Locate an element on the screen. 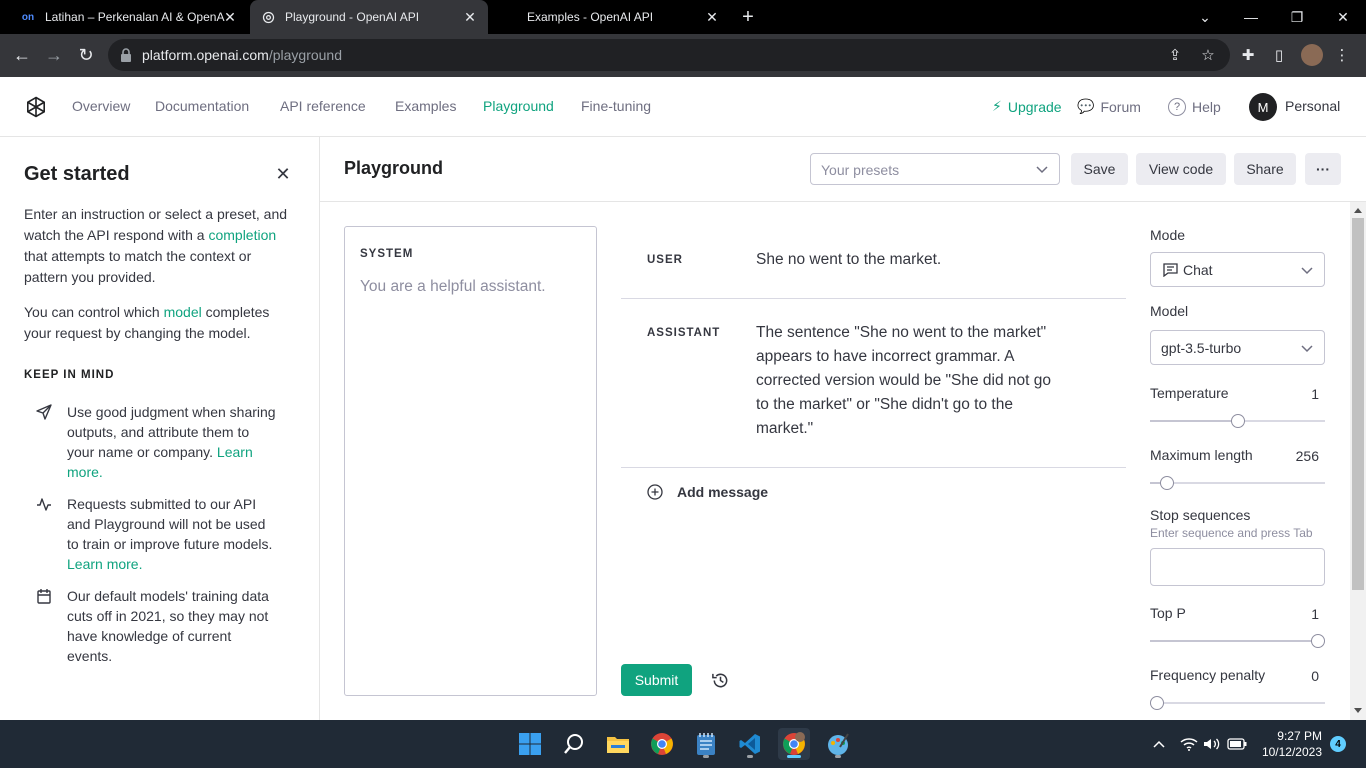 The image size is (1366, 768). windows-start-icon is located at coordinates (530, 744).